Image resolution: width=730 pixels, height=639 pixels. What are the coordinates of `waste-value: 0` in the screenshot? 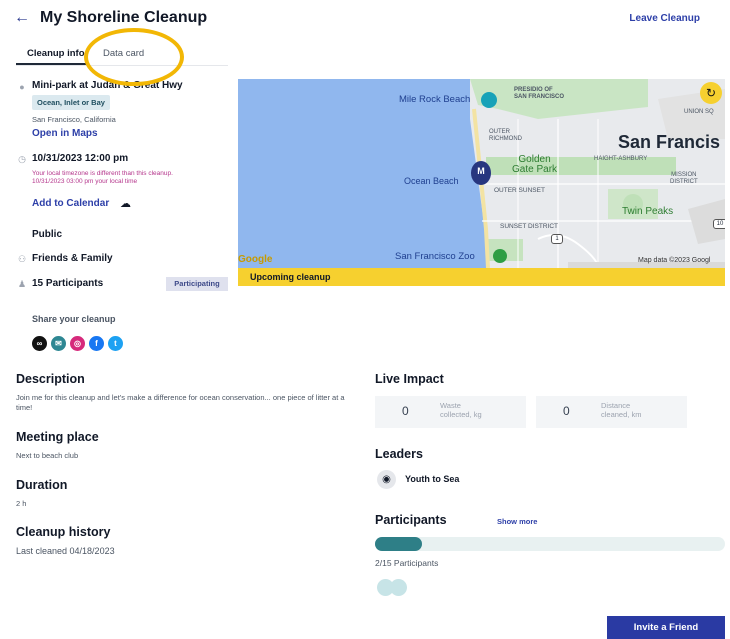 It's located at (405, 411).